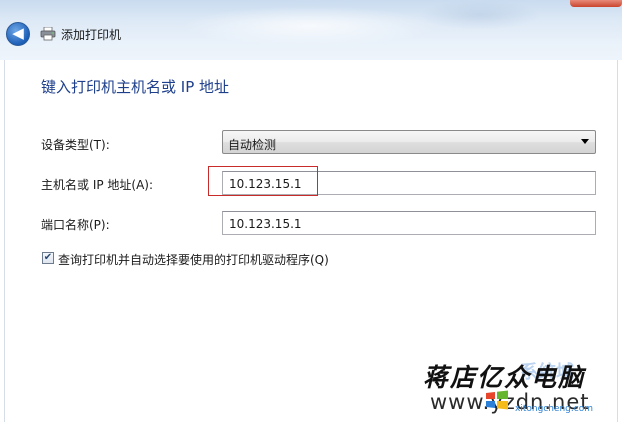 Image resolution: width=622 pixels, height=422 pixels. I want to click on hostname-label: 主机名或 IP 地址(A):, so click(97, 185).